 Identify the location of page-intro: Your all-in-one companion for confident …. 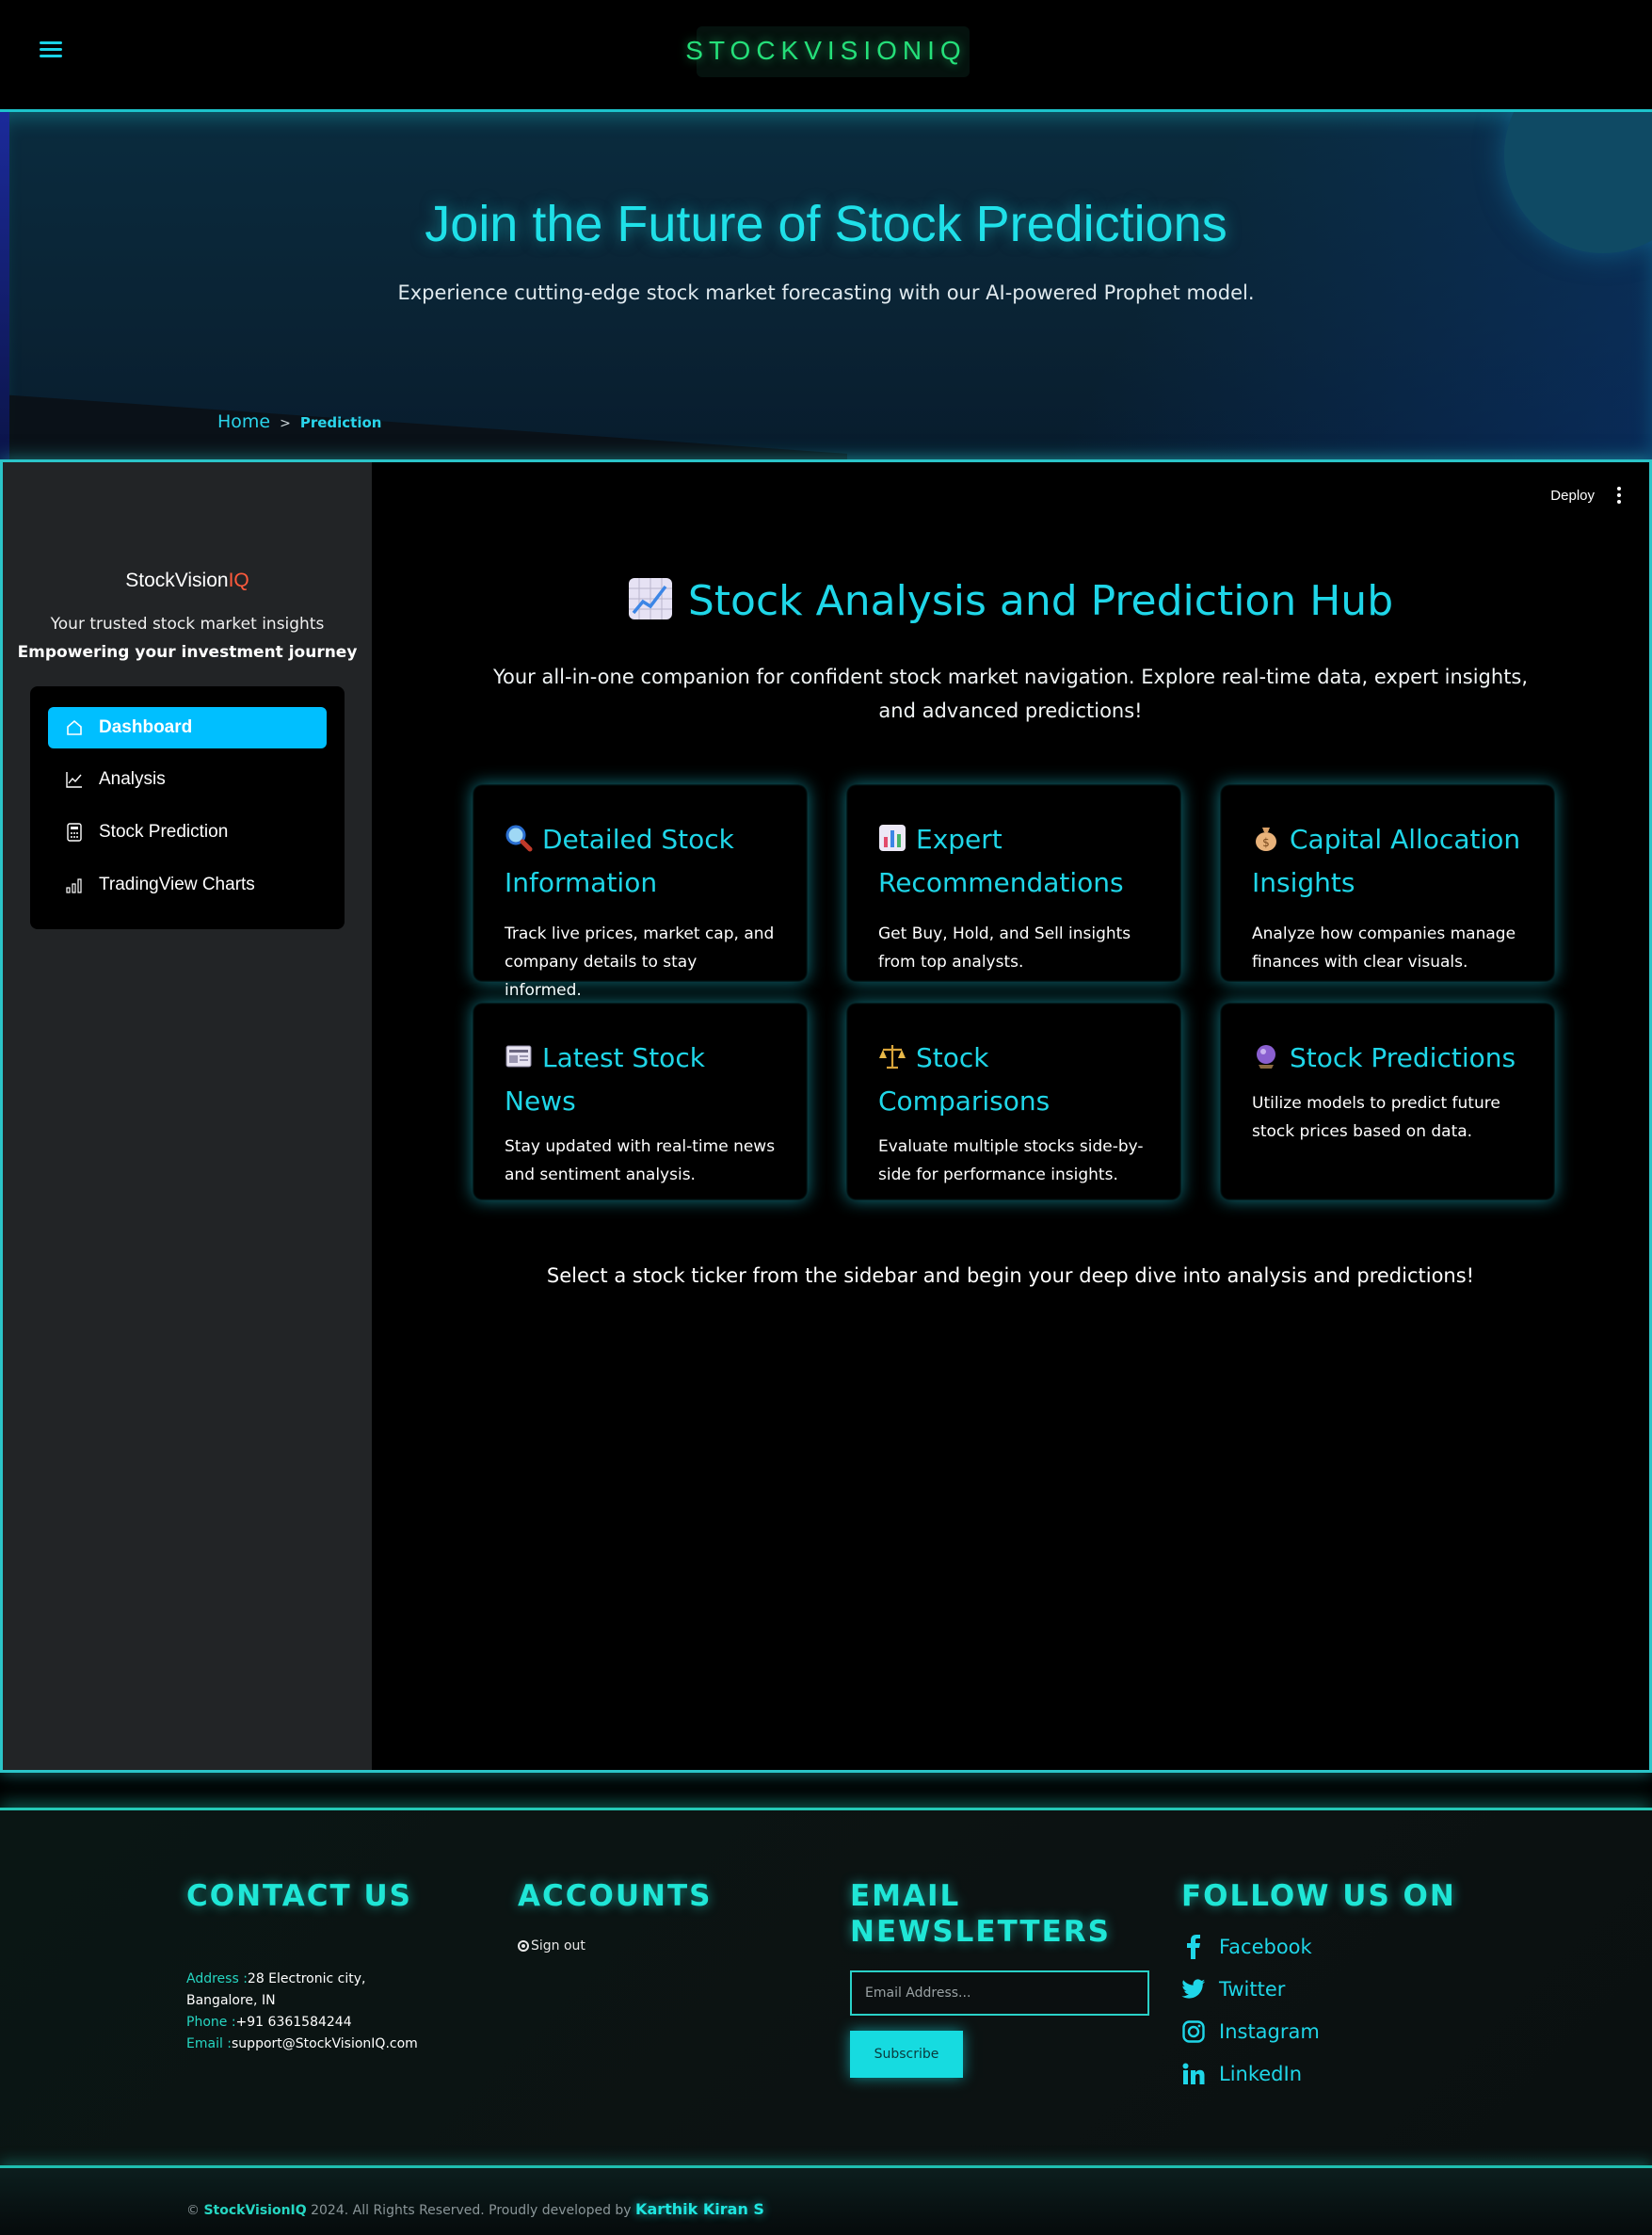
(1010, 694).